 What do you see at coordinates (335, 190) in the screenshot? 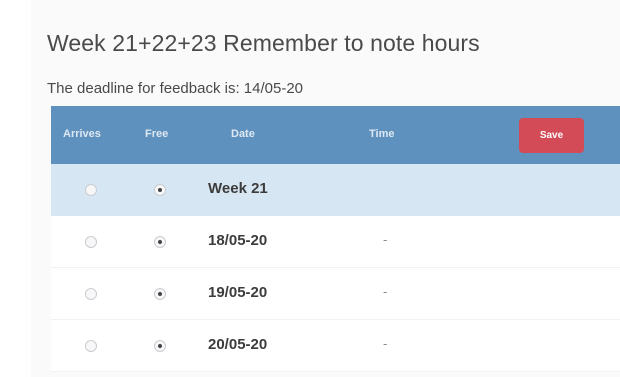
I see `week-row: Week 21` at bounding box center [335, 190].